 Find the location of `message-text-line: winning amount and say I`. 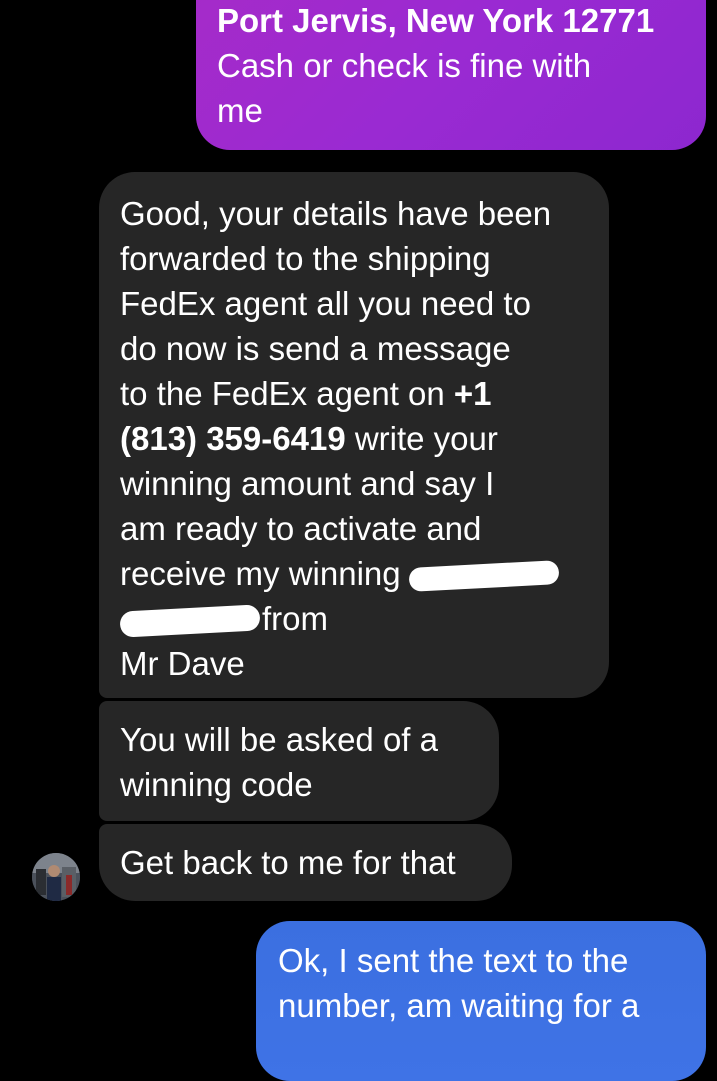

message-text-line: winning amount and say I is located at coordinates (307, 483).